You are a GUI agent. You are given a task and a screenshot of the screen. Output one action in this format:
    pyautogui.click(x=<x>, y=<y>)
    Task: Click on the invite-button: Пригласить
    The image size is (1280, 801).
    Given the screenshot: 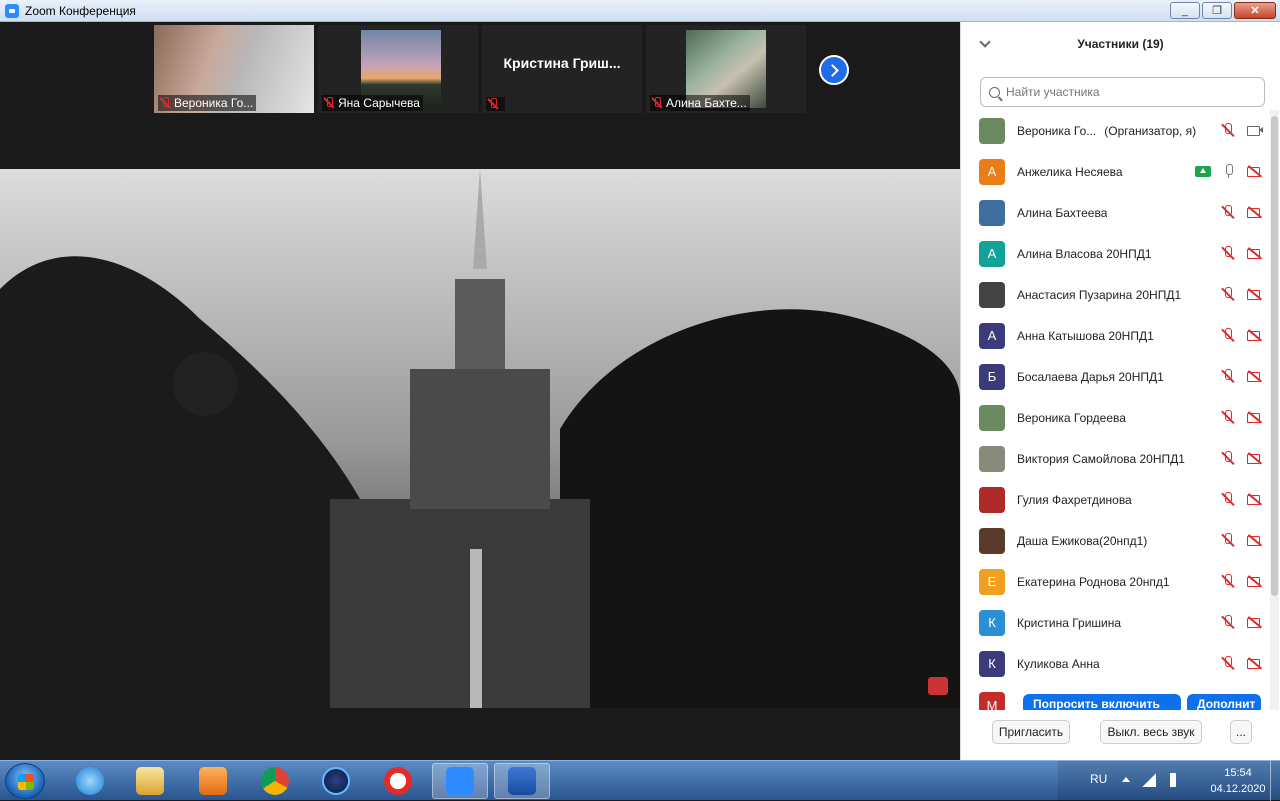 What is the action you would take?
    pyautogui.click(x=1031, y=732)
    